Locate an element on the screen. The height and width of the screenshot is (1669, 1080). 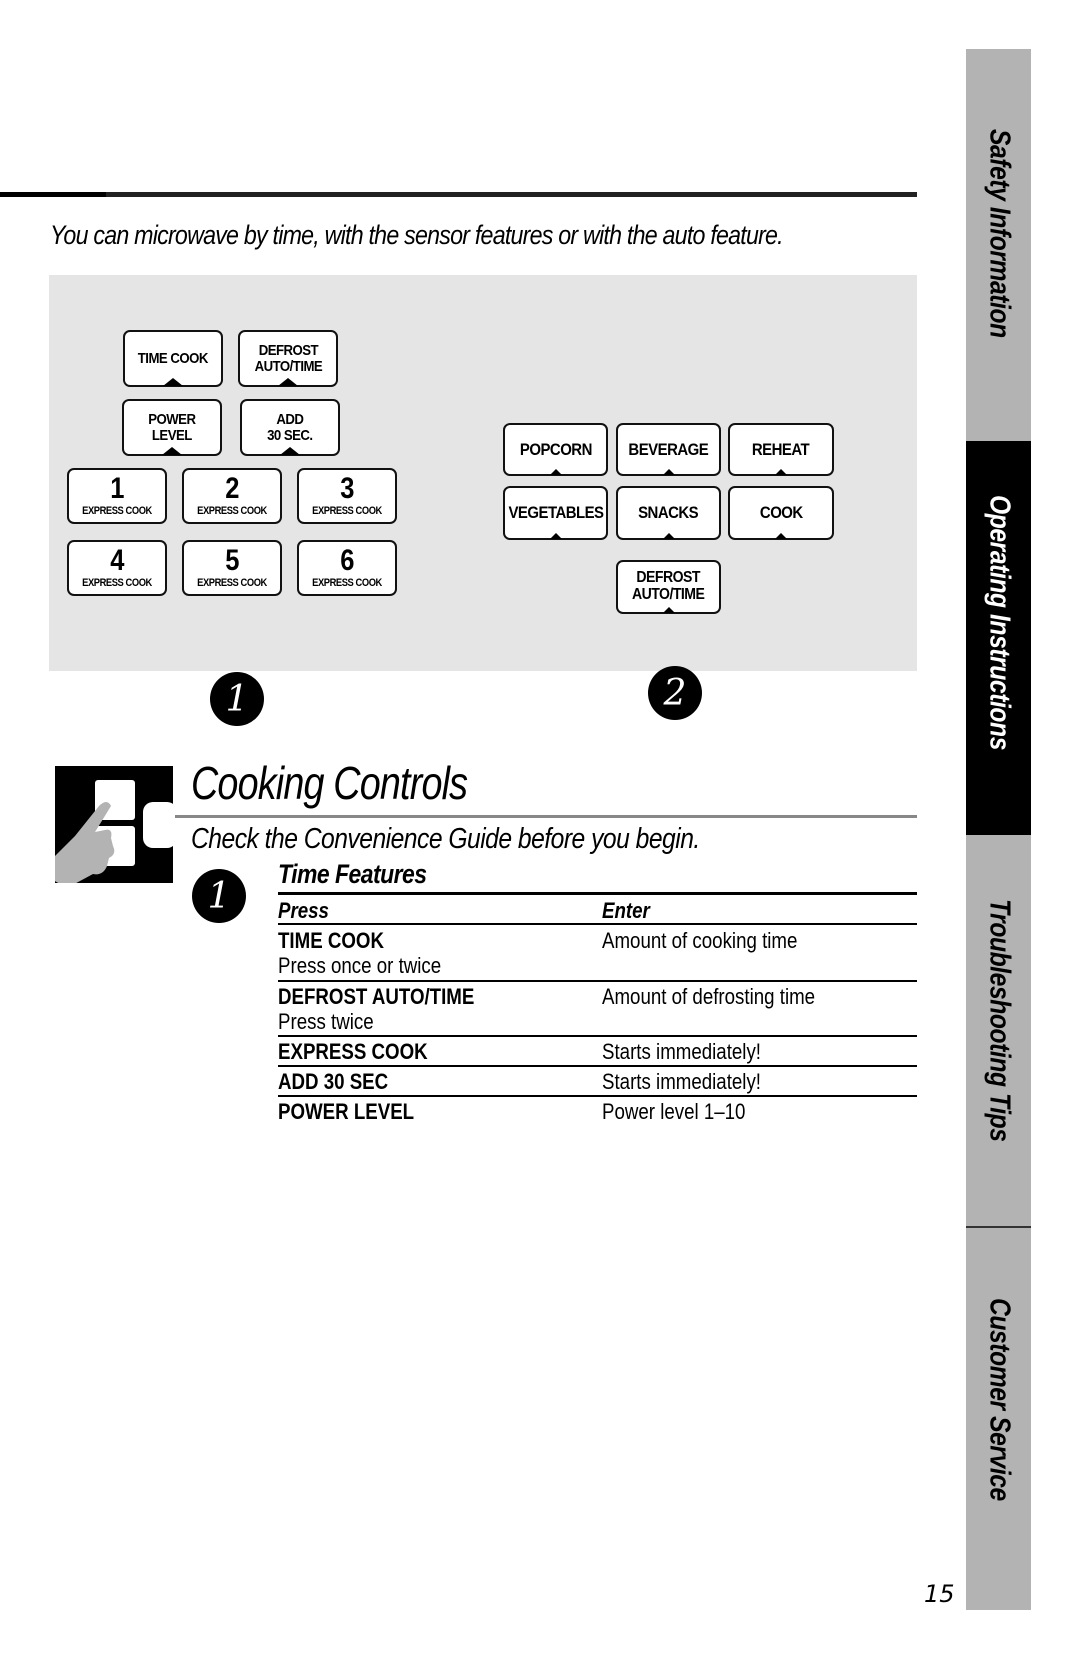
tab-safety-information: Safety Information is located at coordinates (998, 245).